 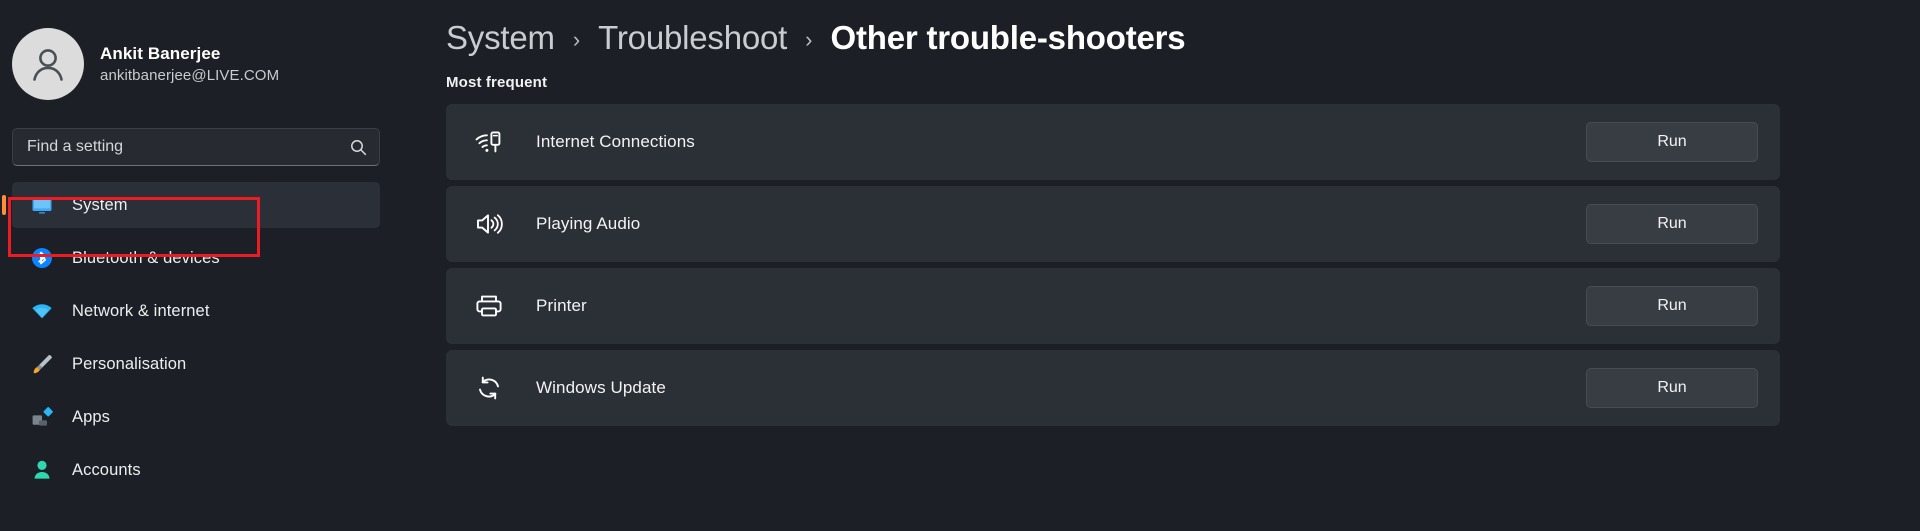 What do you see at coordinates (1113, 142) in the screenshot?
I see `troubleshooter-row-internet-connections: Internet Connections Run` at bounding box center [1113, 142].